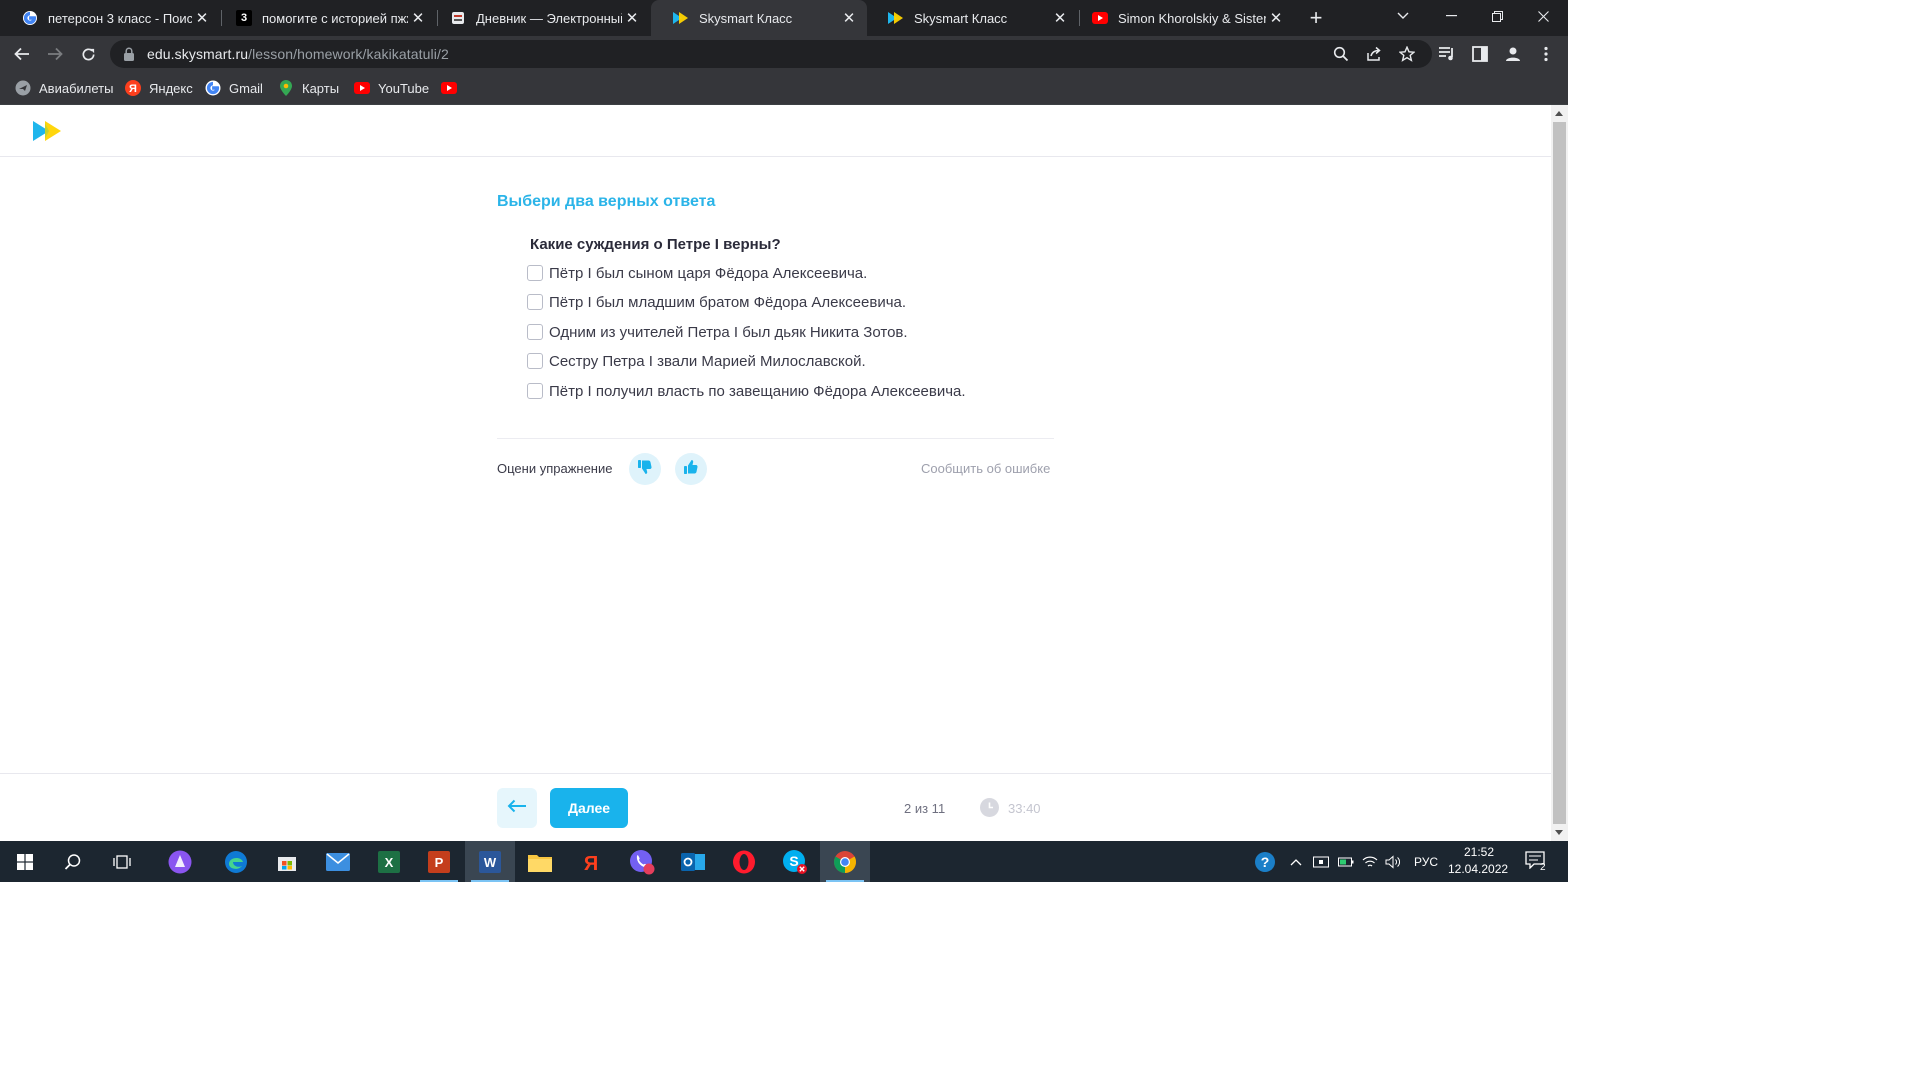 This screenshot has height=1080, width=1920. Describe the element at coordinates (1341, 54) in the screenshot. I see `zoom-icon` at that location.